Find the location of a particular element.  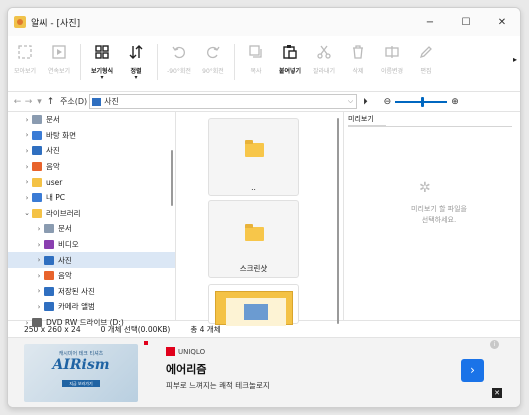

close-button: ✕ is located at coordinates (502, 22).